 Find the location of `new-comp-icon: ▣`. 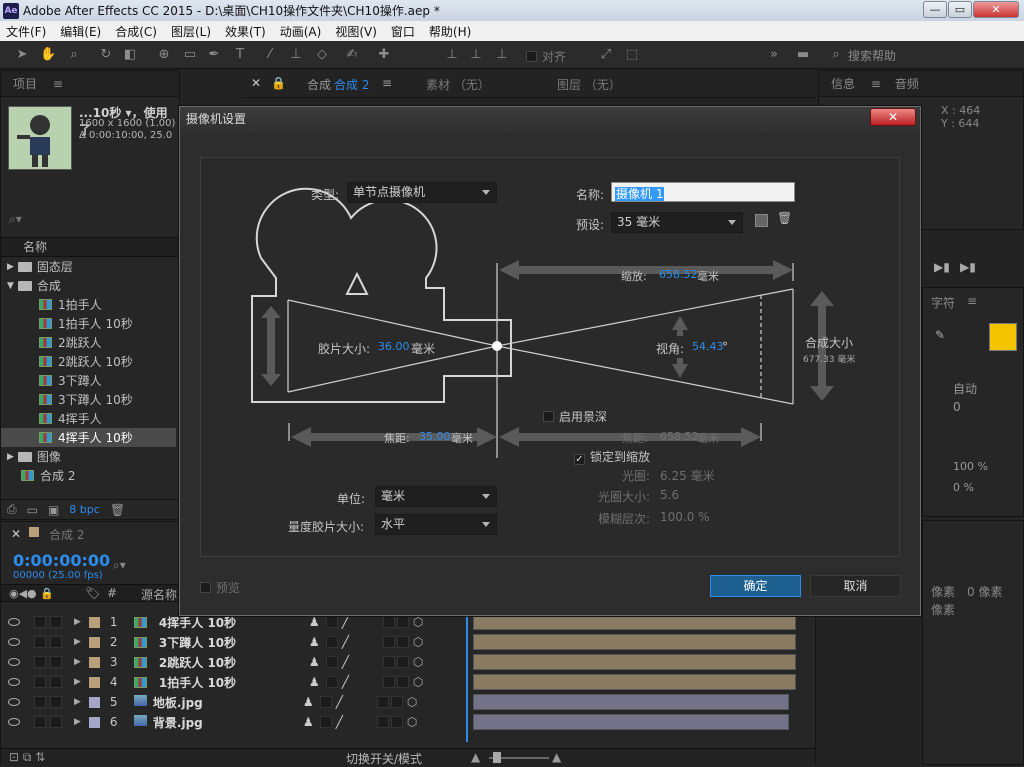

new-comp-icon: ▣ is located at coordinates (53, 510).